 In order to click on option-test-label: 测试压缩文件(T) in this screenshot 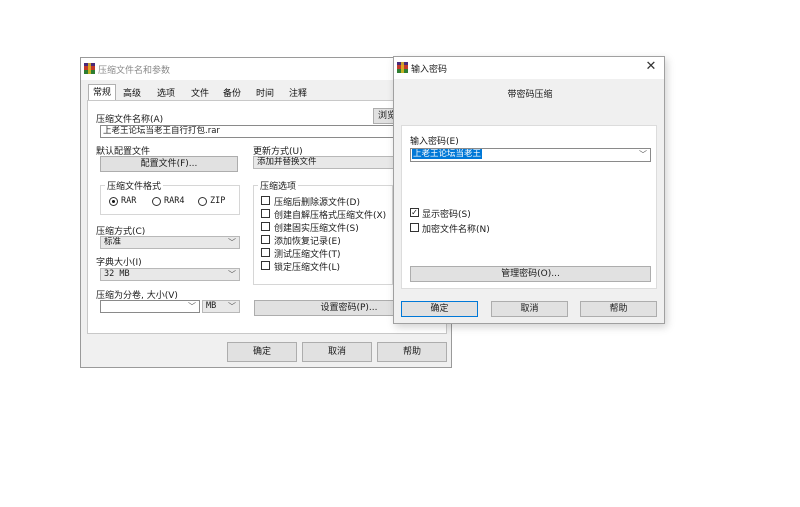, I will do `click(307, 255)`.